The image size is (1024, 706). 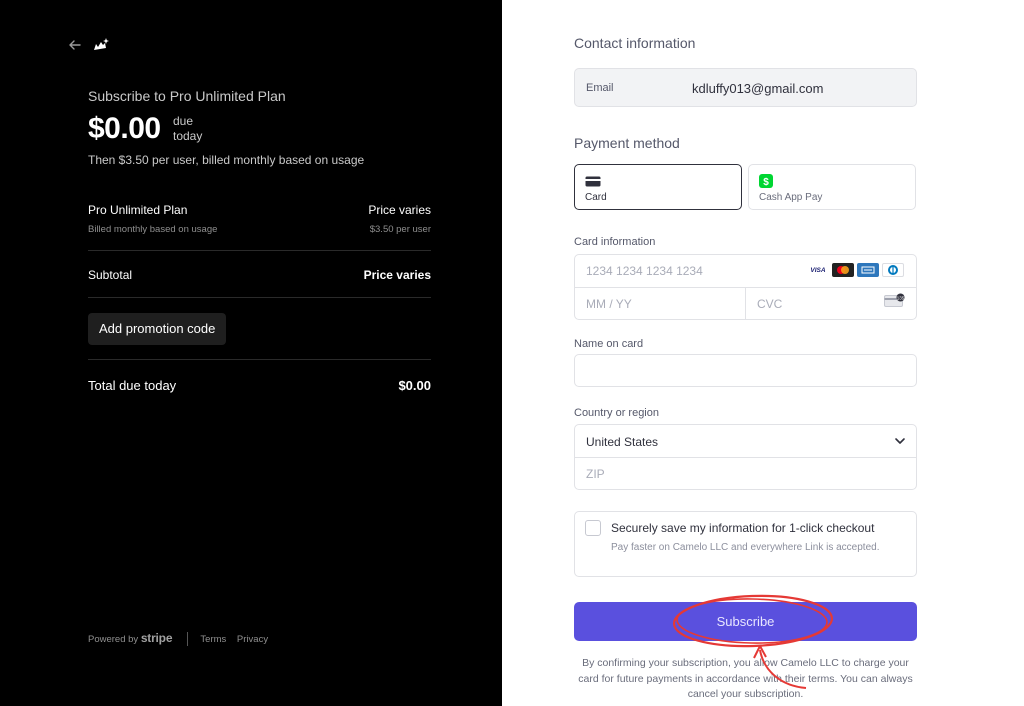 What do you see at coordinates (855, 270) in the screenshot?
I see `card-brands: VISA` at bounding box center [855, 270].